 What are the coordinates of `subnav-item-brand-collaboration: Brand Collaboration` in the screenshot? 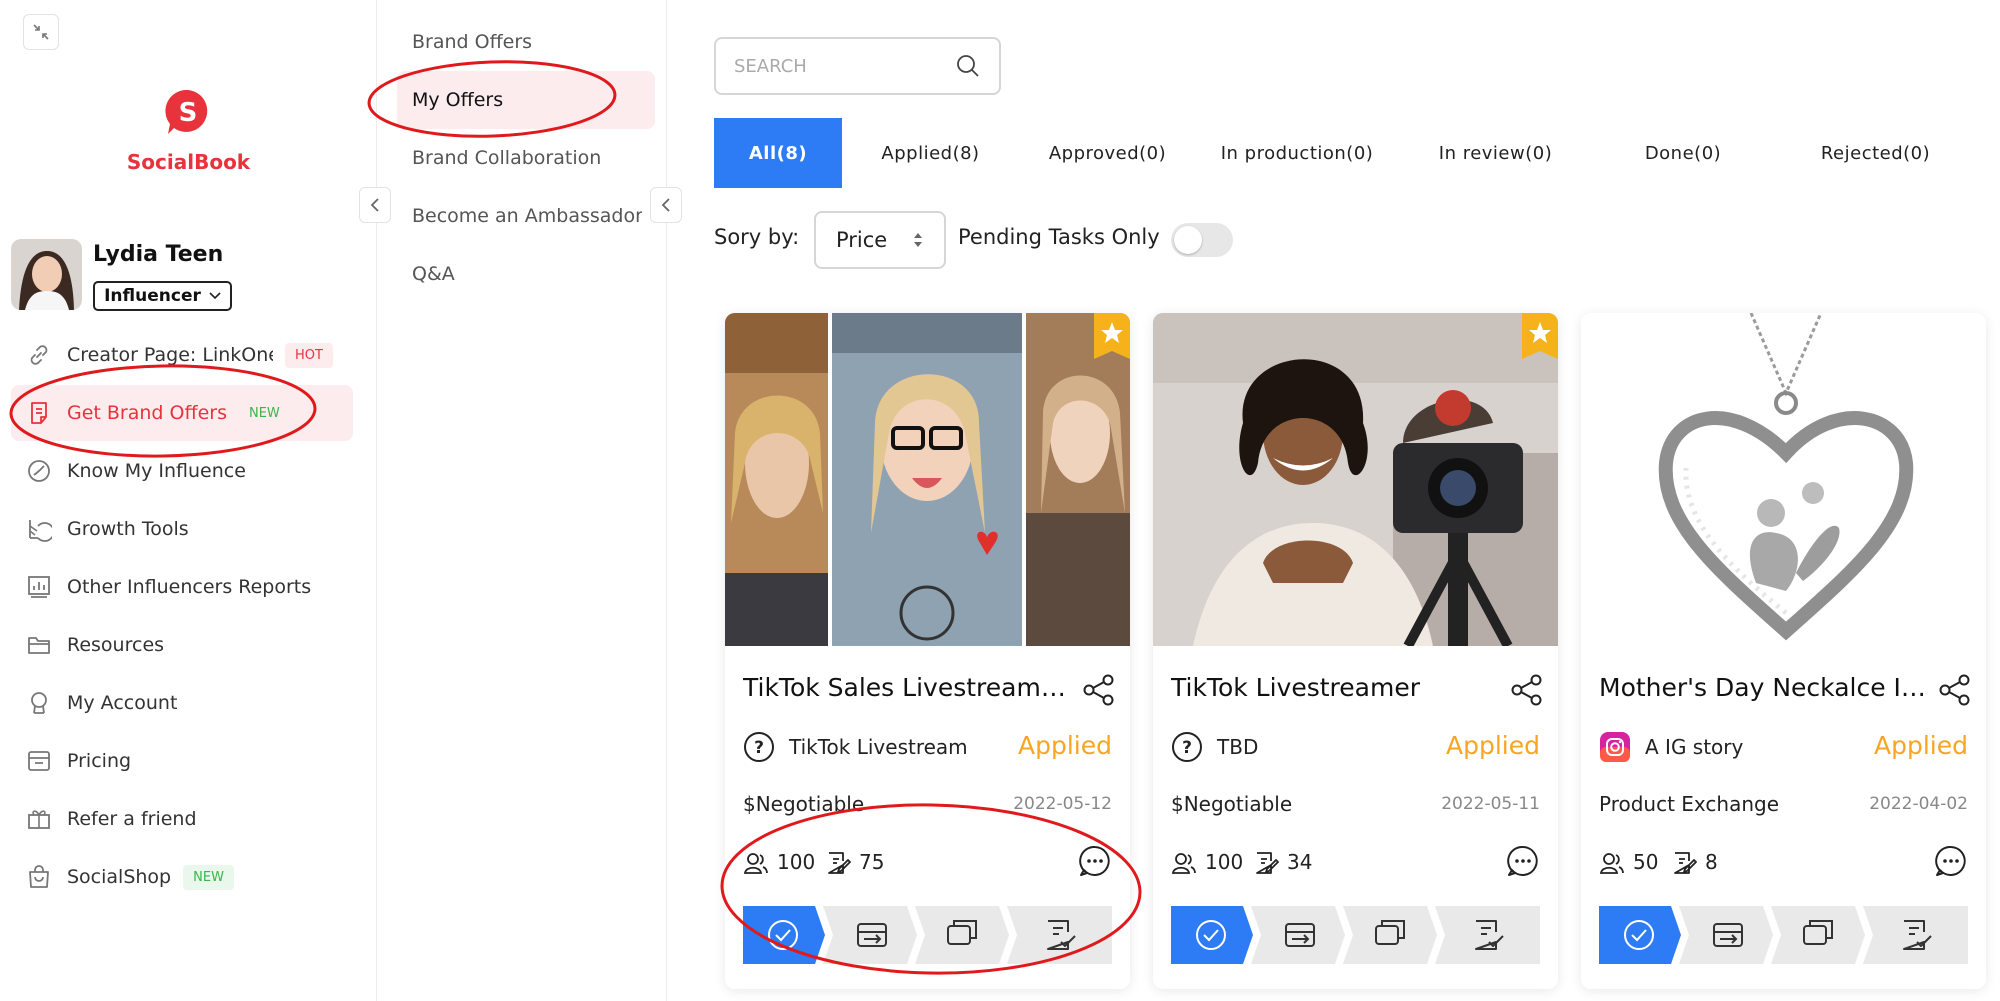 It's located at (526, 158).